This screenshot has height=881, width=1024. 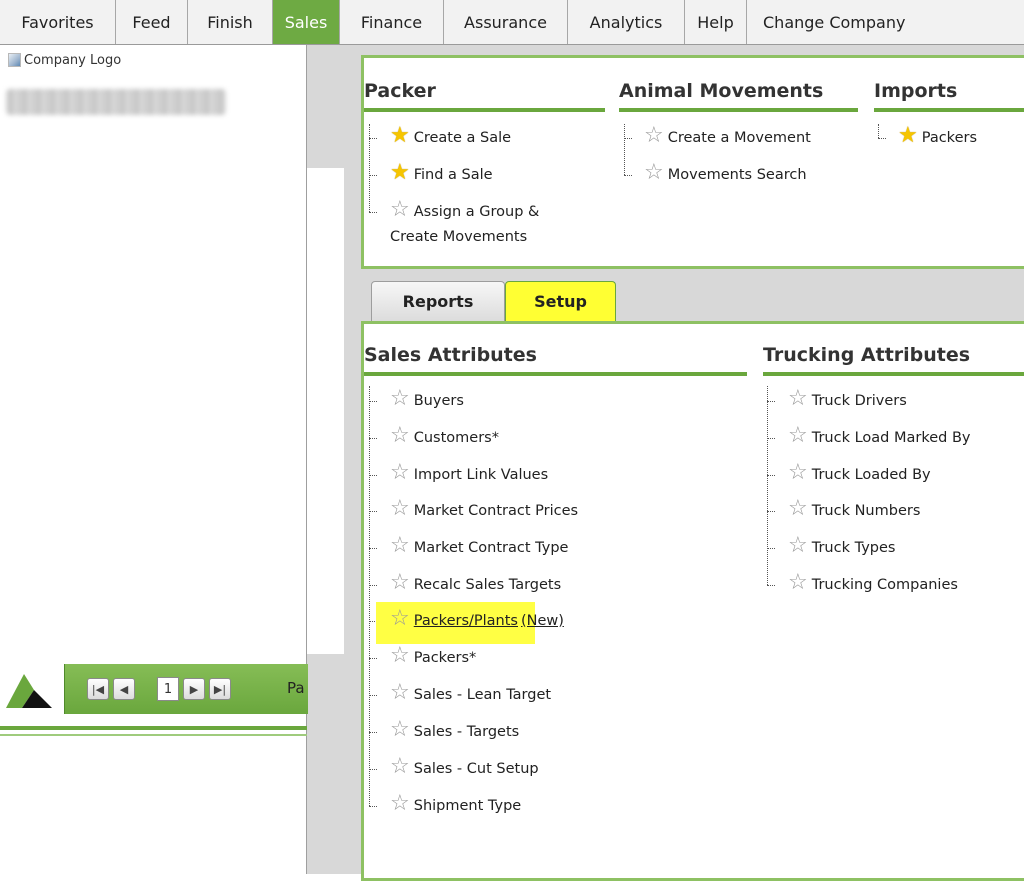 I want to click on link-packers: ☆ Packers*, so click(x=433, y=656).